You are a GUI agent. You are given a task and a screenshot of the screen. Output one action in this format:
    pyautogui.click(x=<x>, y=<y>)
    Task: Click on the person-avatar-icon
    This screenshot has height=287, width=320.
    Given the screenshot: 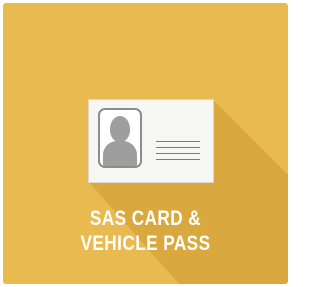 What is the action you would take?
    pyautogui.click(x=120, y=138)
    